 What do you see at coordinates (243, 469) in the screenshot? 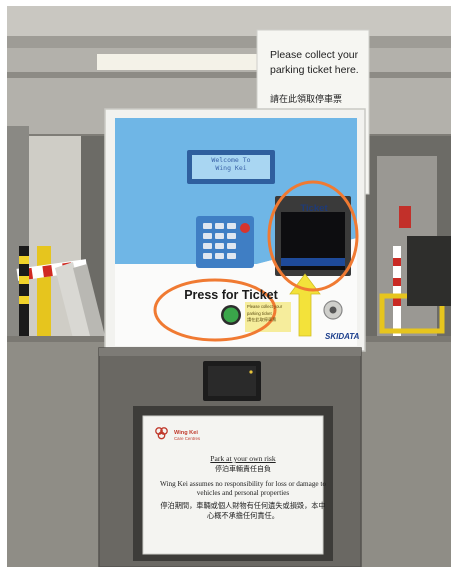
I see `notice-title-chinese: 停泊車輛責任自負` at bounding box center [243, 469].